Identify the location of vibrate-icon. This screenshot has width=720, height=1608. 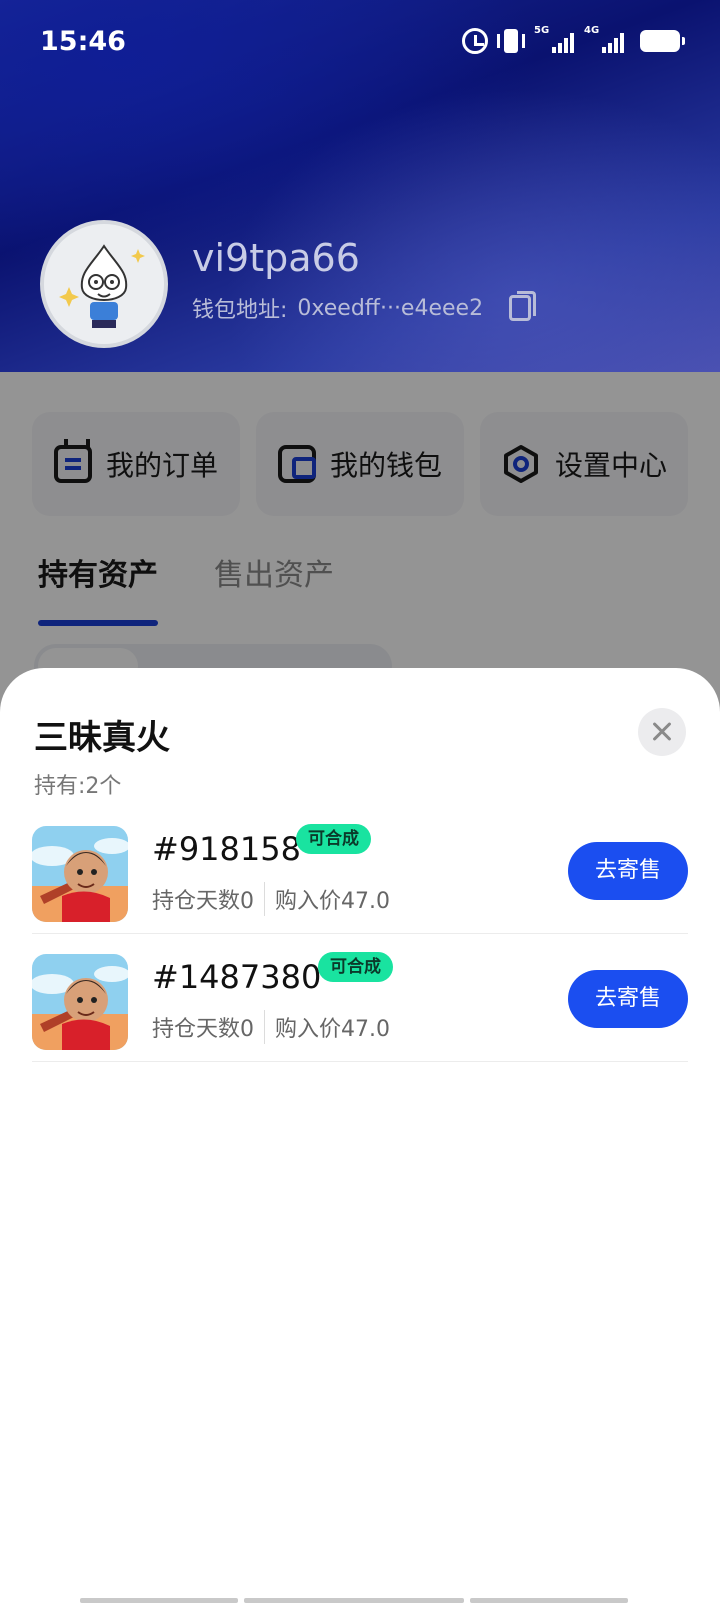
(511, 41).